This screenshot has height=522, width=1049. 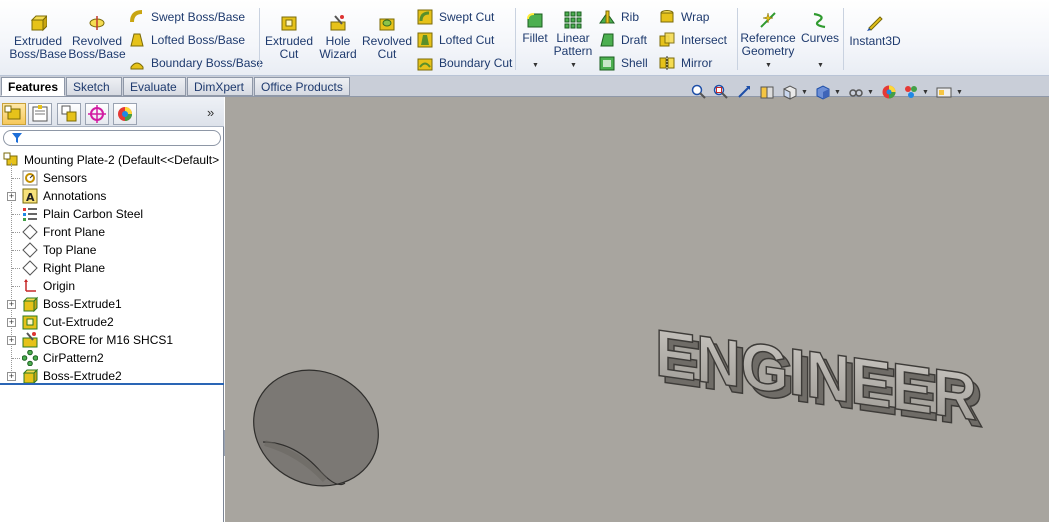 I want to click on curves-button: Curves, so click(x=820, y=28).